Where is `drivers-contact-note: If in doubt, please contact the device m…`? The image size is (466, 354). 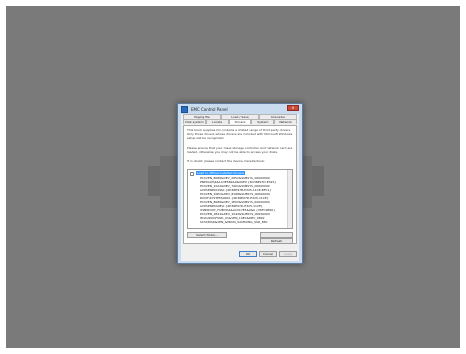 drivers-contact-note: If in doubt, please contact the device m… is located at coordinates (226, 161).